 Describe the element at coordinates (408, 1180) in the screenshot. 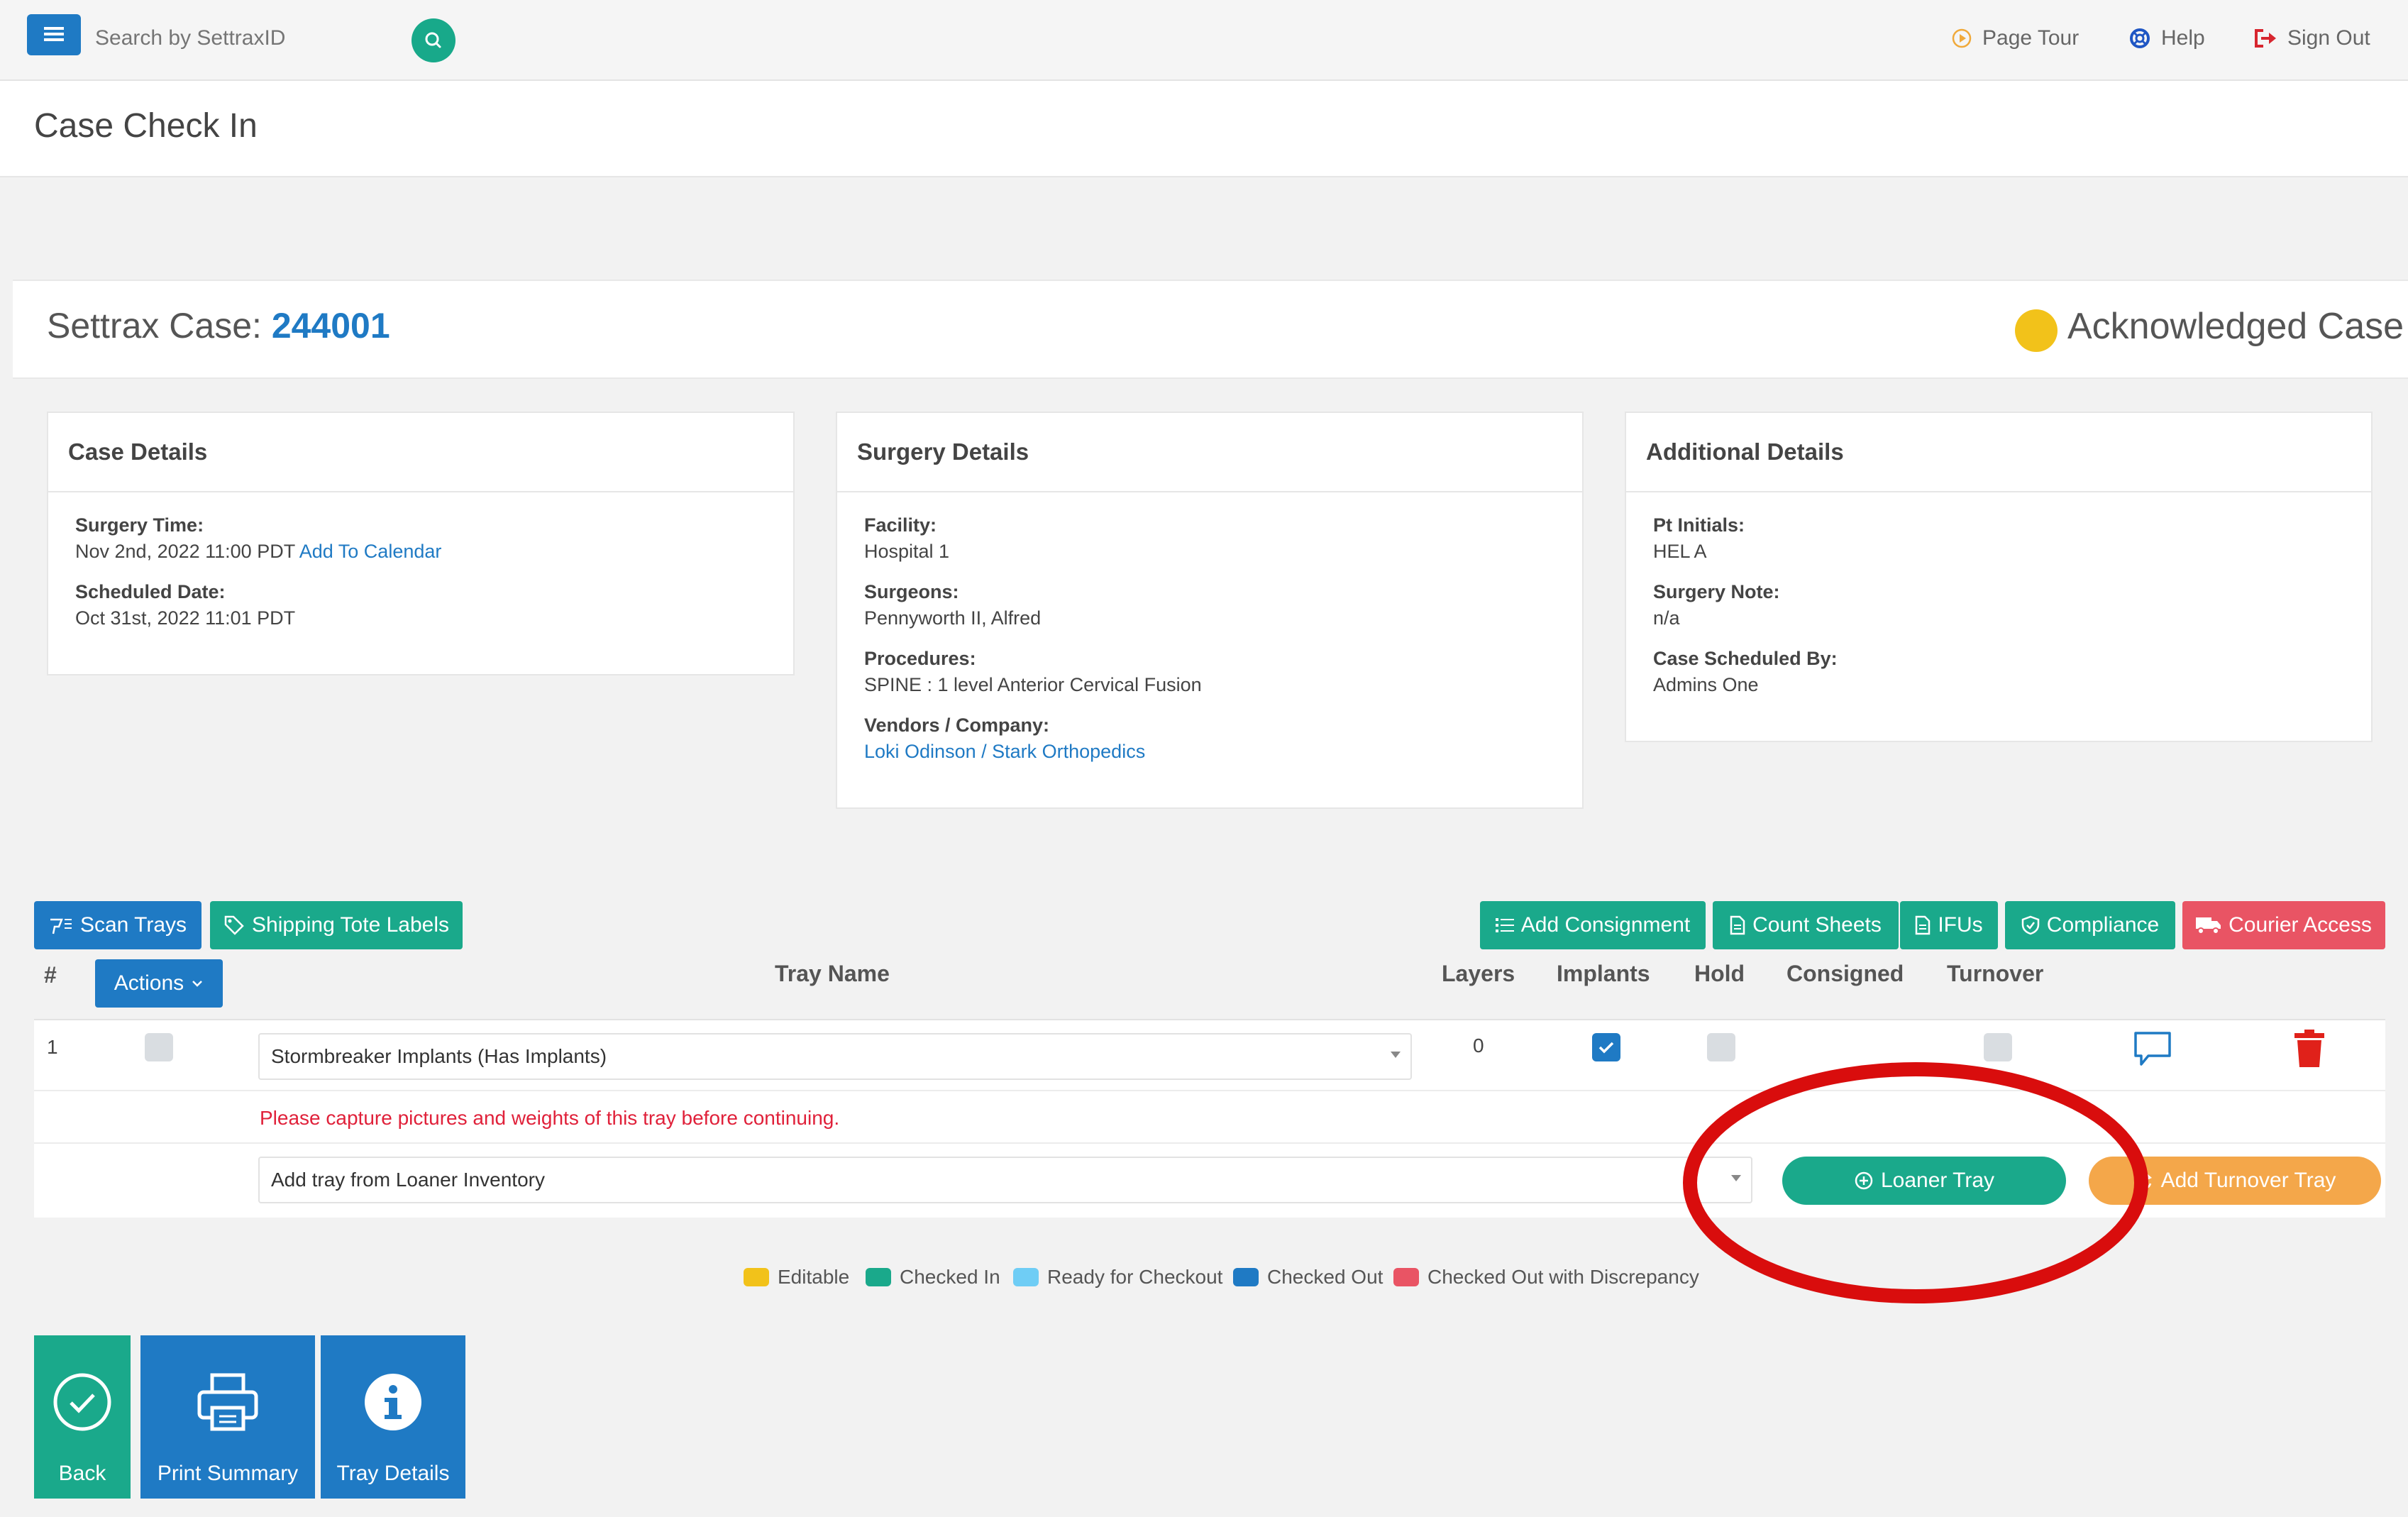

I see `loaner-inventory-placeholder: Add tray from Loaner Inventory` at that location.